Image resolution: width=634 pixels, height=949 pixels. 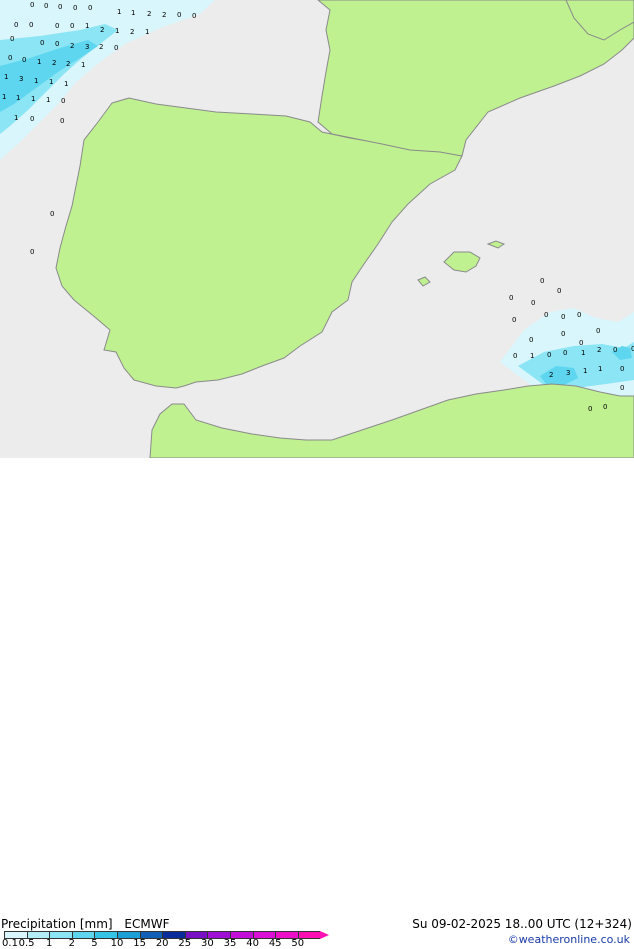 What do you see at coordinates (139, 943) in the screenshot?
I see `scale-tick-label: 15` at bounding box center [139, 943].